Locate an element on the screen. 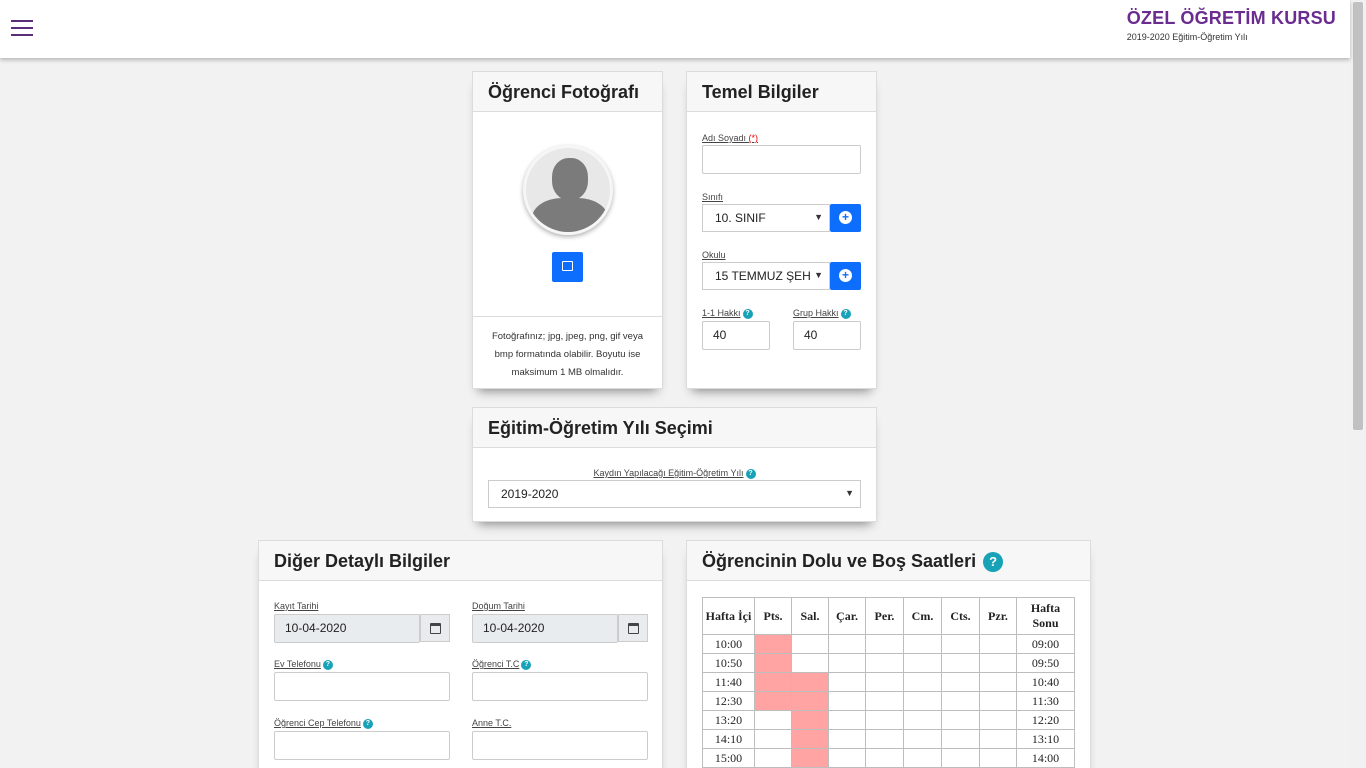 The height and width of the screenshot is (768, 1366). weekday-time: 13:20 is located at coordinates (728, 720).